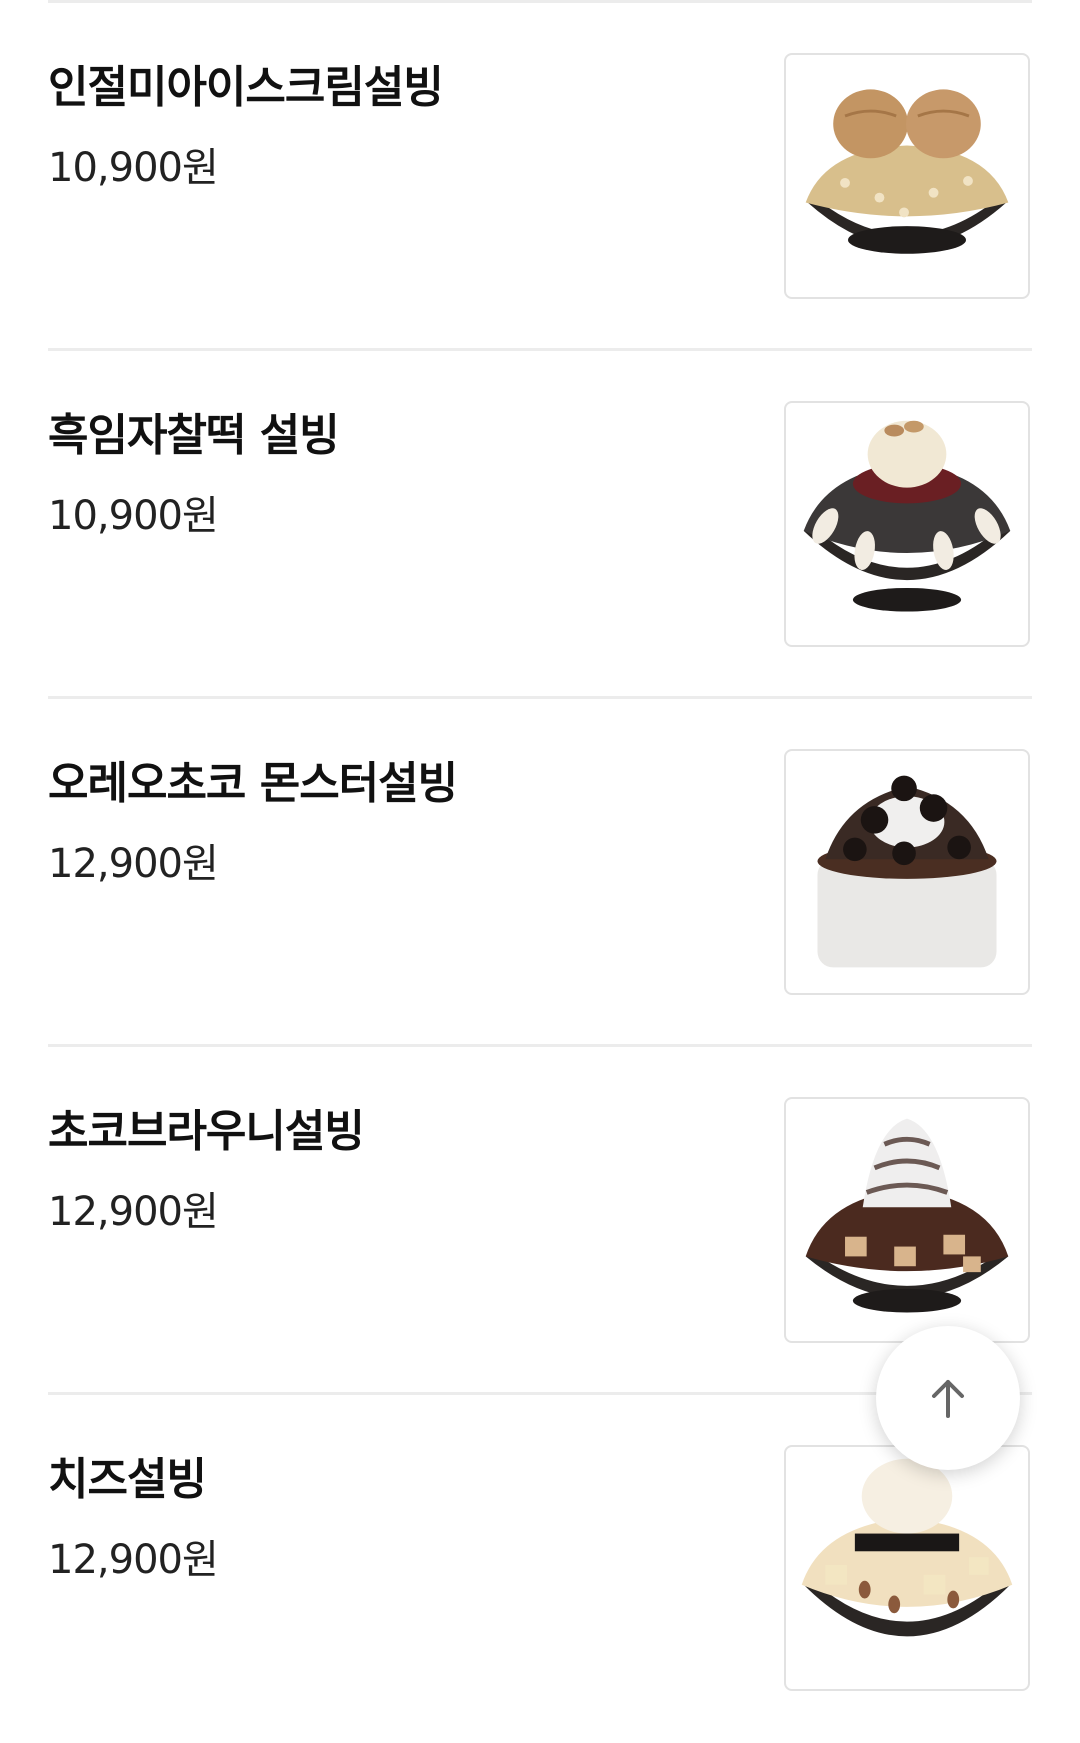  I want to click on menu-item-name: 인절미아이스크림설빙, so click(246, 87).